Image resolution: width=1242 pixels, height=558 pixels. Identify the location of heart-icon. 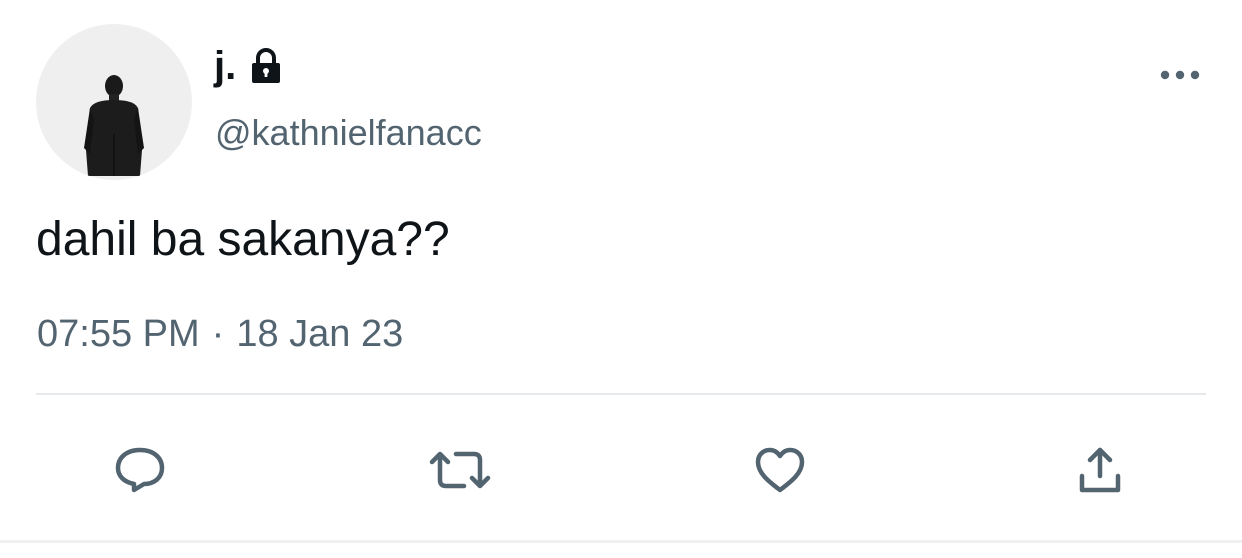
(780, 470).